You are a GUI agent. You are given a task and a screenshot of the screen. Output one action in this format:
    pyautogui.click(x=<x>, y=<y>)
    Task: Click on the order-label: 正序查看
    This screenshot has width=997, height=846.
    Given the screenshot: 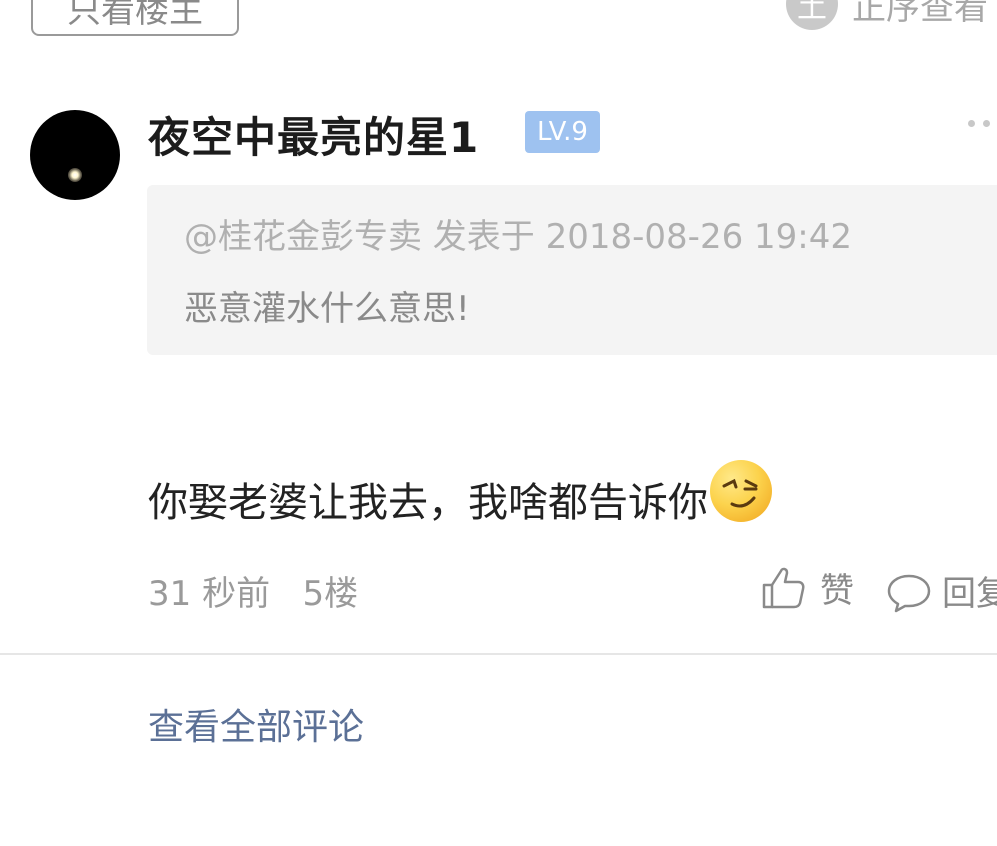 What is the action you would take?
    pyautogui.click(x=920, y=14)
    